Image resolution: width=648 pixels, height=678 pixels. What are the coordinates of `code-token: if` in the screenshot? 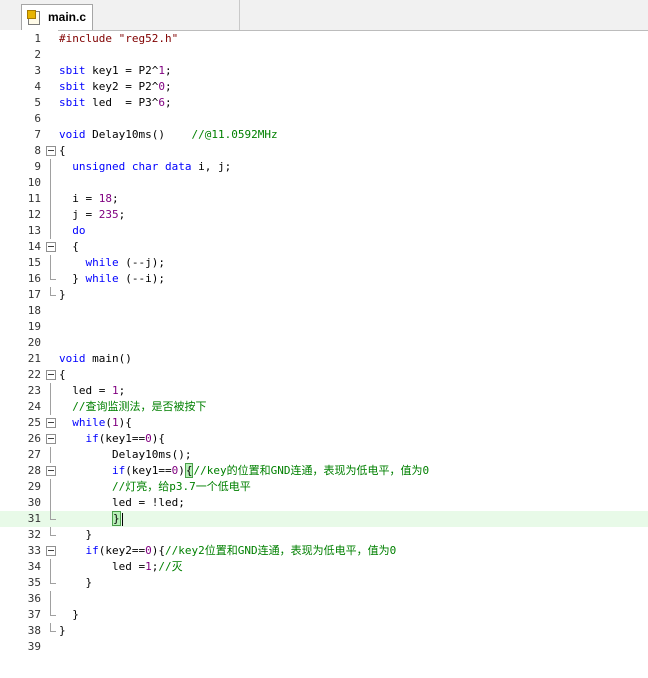 It's located at (92, 550).